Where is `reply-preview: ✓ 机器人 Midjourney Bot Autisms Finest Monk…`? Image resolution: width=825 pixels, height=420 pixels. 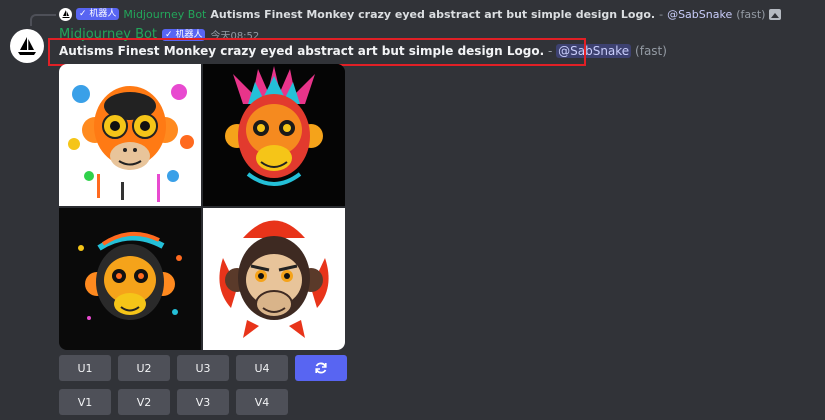
reply-preview: ✓ 机器人 Midjourney Bot Autisms Finest Monk… is located at coordinates (420, 14).